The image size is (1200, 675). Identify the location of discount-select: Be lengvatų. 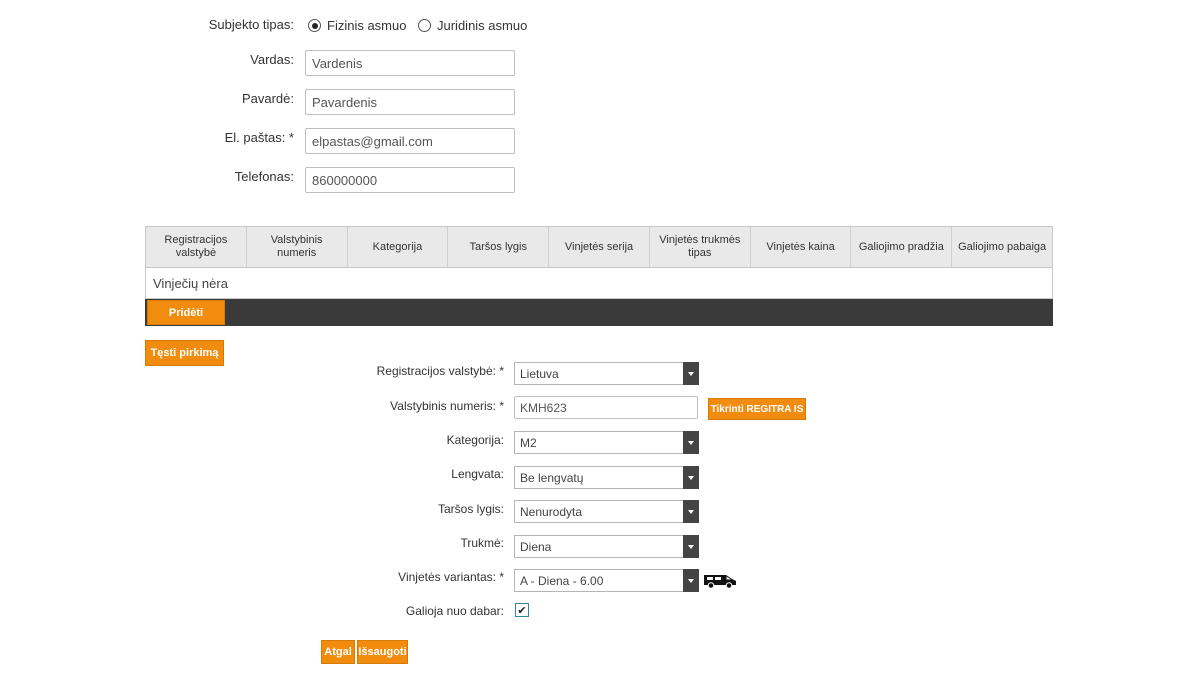
(606, 477).